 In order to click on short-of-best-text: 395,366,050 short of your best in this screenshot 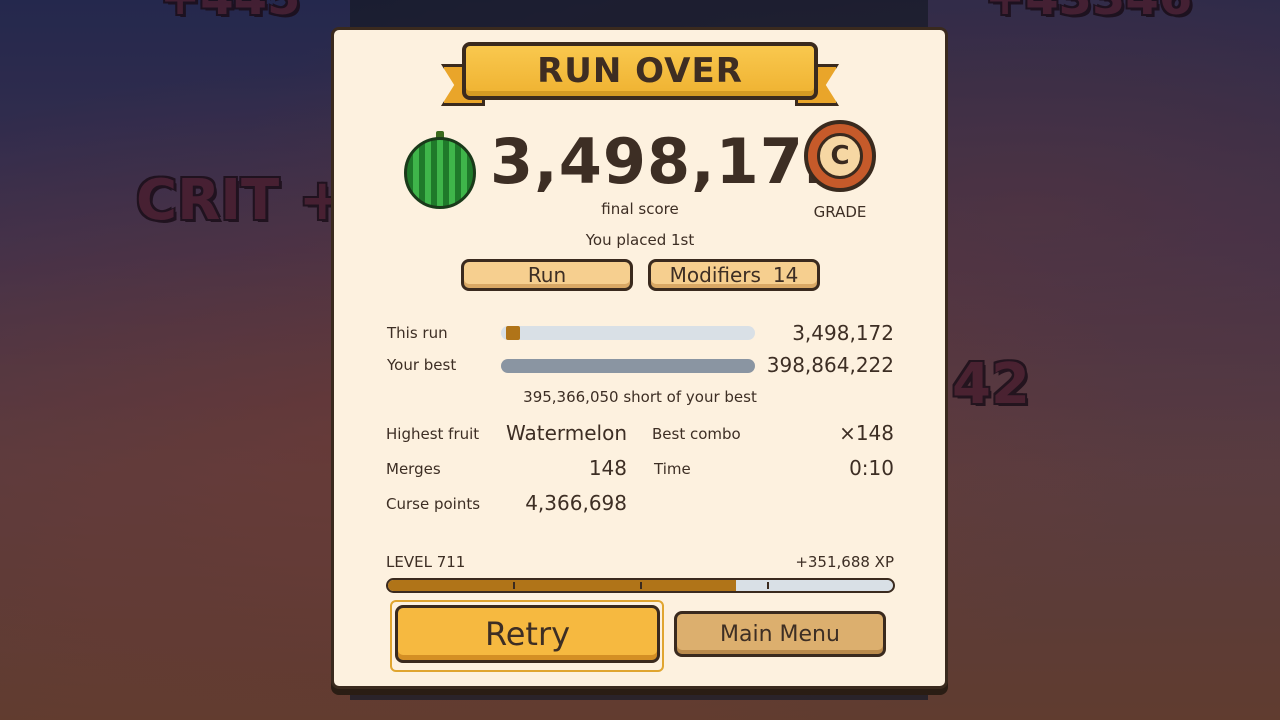, I will do `click(640, 397)`.